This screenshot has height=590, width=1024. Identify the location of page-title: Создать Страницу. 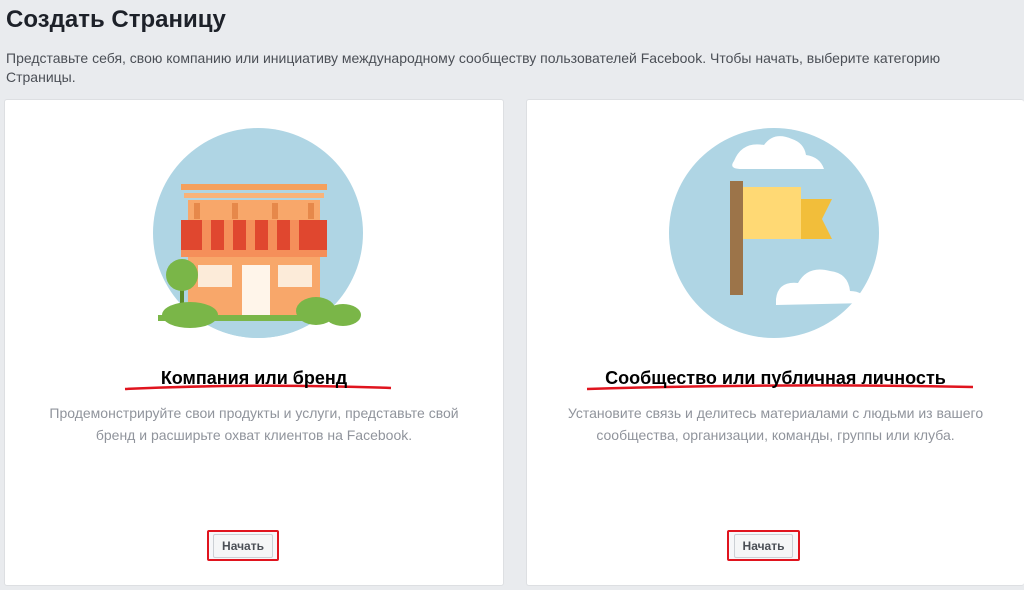
(116, 19).